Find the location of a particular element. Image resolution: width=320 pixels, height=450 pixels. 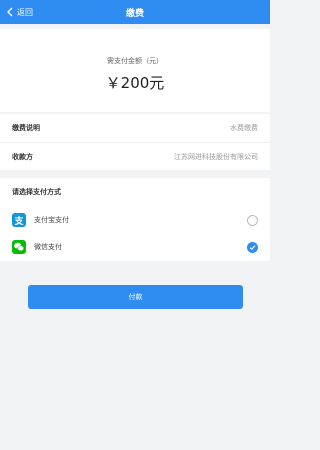

info-key: 缴费说明 is located at coordinates (26, 128).